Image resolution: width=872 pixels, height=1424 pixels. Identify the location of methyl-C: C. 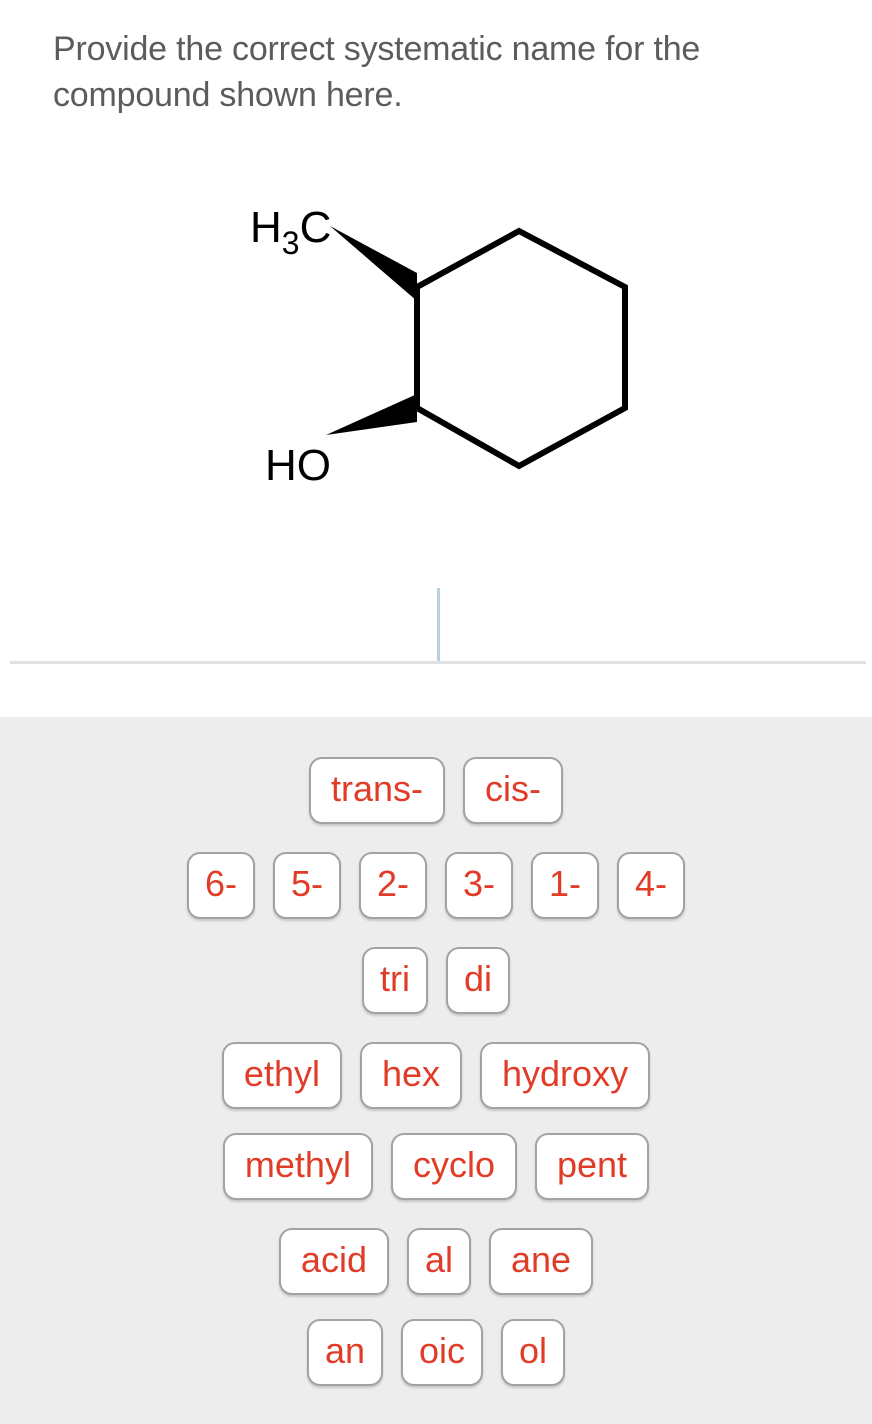
(316, 227).